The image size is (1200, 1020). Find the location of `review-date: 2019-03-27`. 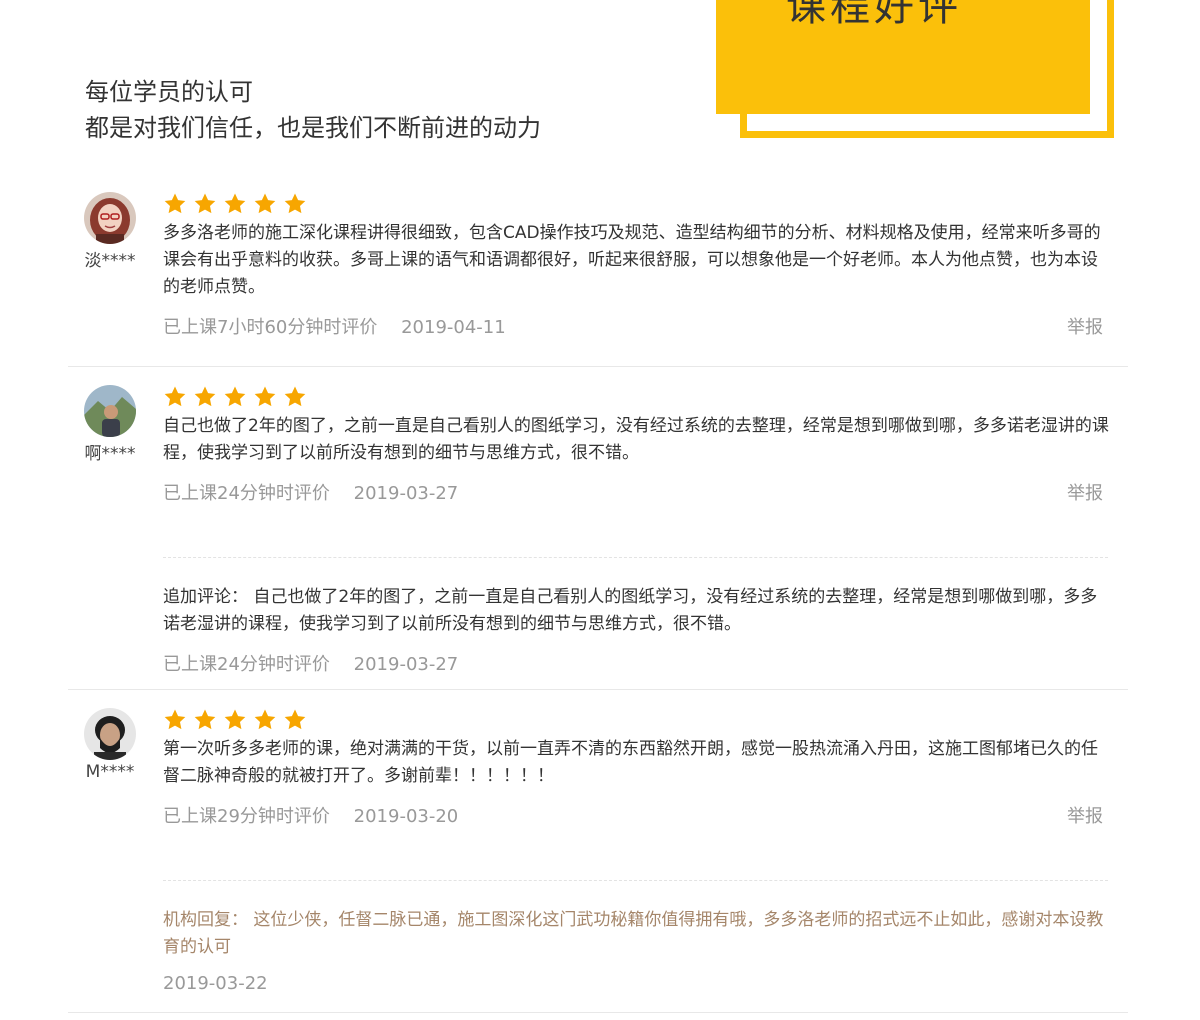

review-date: 2019-03-27 is located at coordinates (406, 493).